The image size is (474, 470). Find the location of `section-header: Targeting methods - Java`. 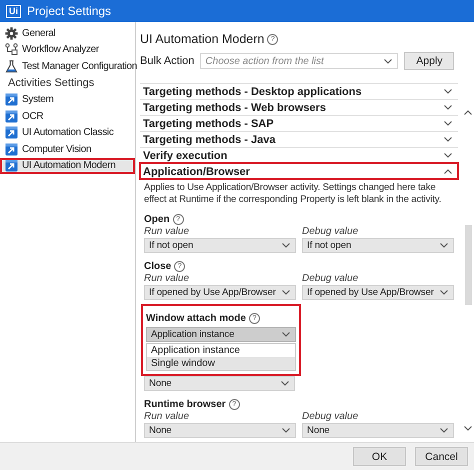

section-header: Targeting methods - Java is located at coordinates (299, 139).